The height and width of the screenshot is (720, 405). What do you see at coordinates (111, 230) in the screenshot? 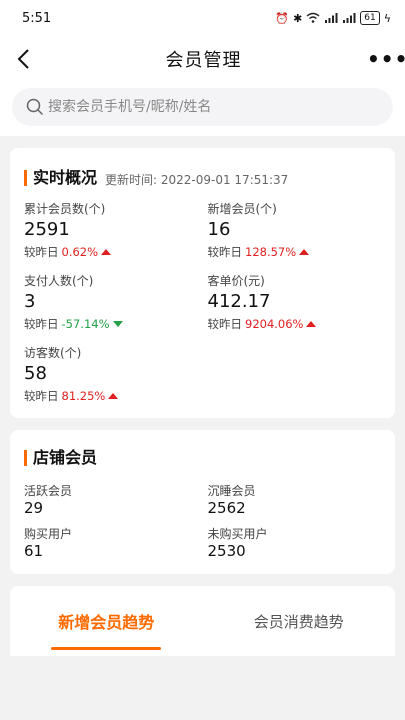
I see `stat-item: 累计会员数(个) 2591 较昨日 0.62%` at bounding box center [111, 230].